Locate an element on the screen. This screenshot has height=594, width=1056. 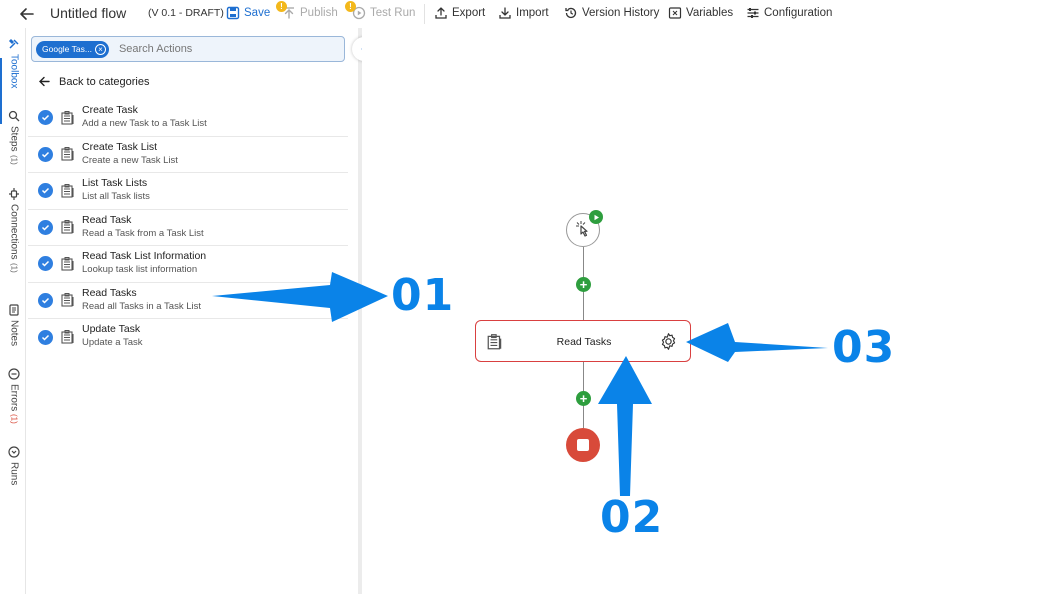
list-item: Create Task Add a new Task to a Task List is located at coordinates (188, 118).